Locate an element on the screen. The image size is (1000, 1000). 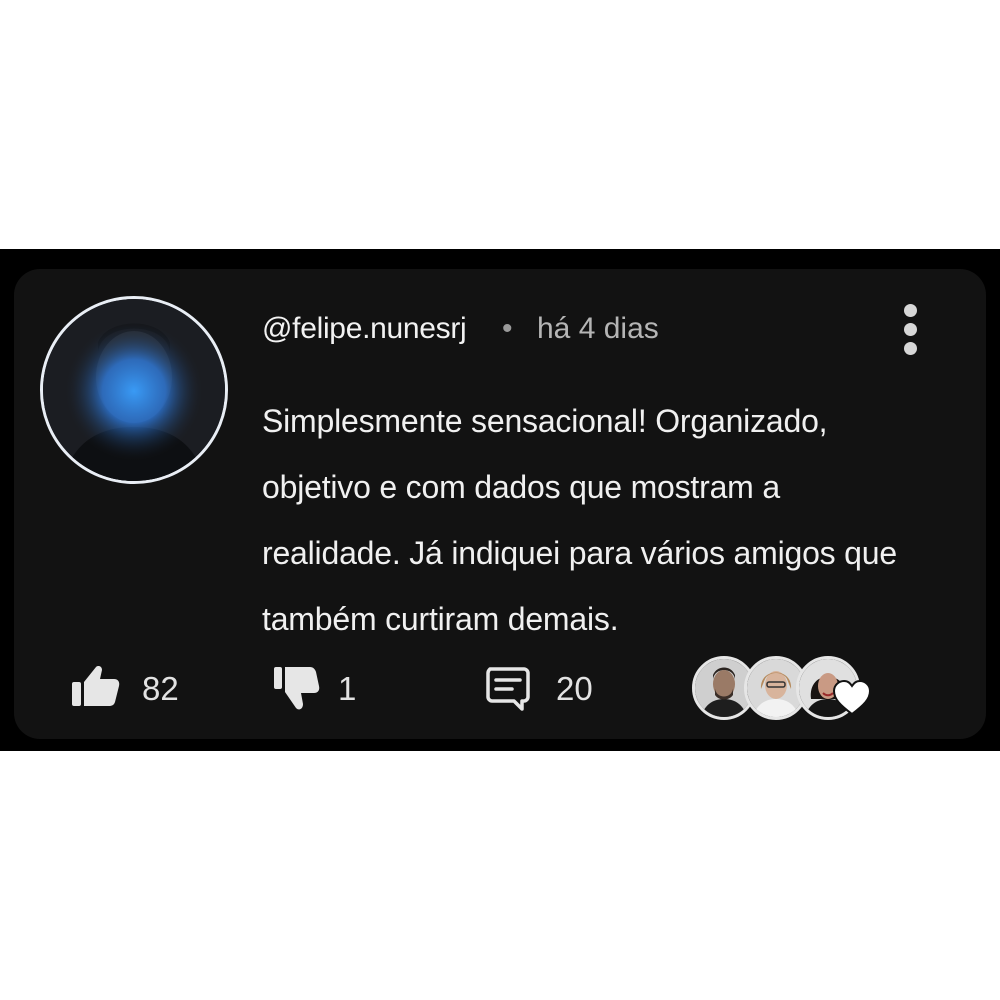
like-button: 82 is located at coordinates (135, 688).